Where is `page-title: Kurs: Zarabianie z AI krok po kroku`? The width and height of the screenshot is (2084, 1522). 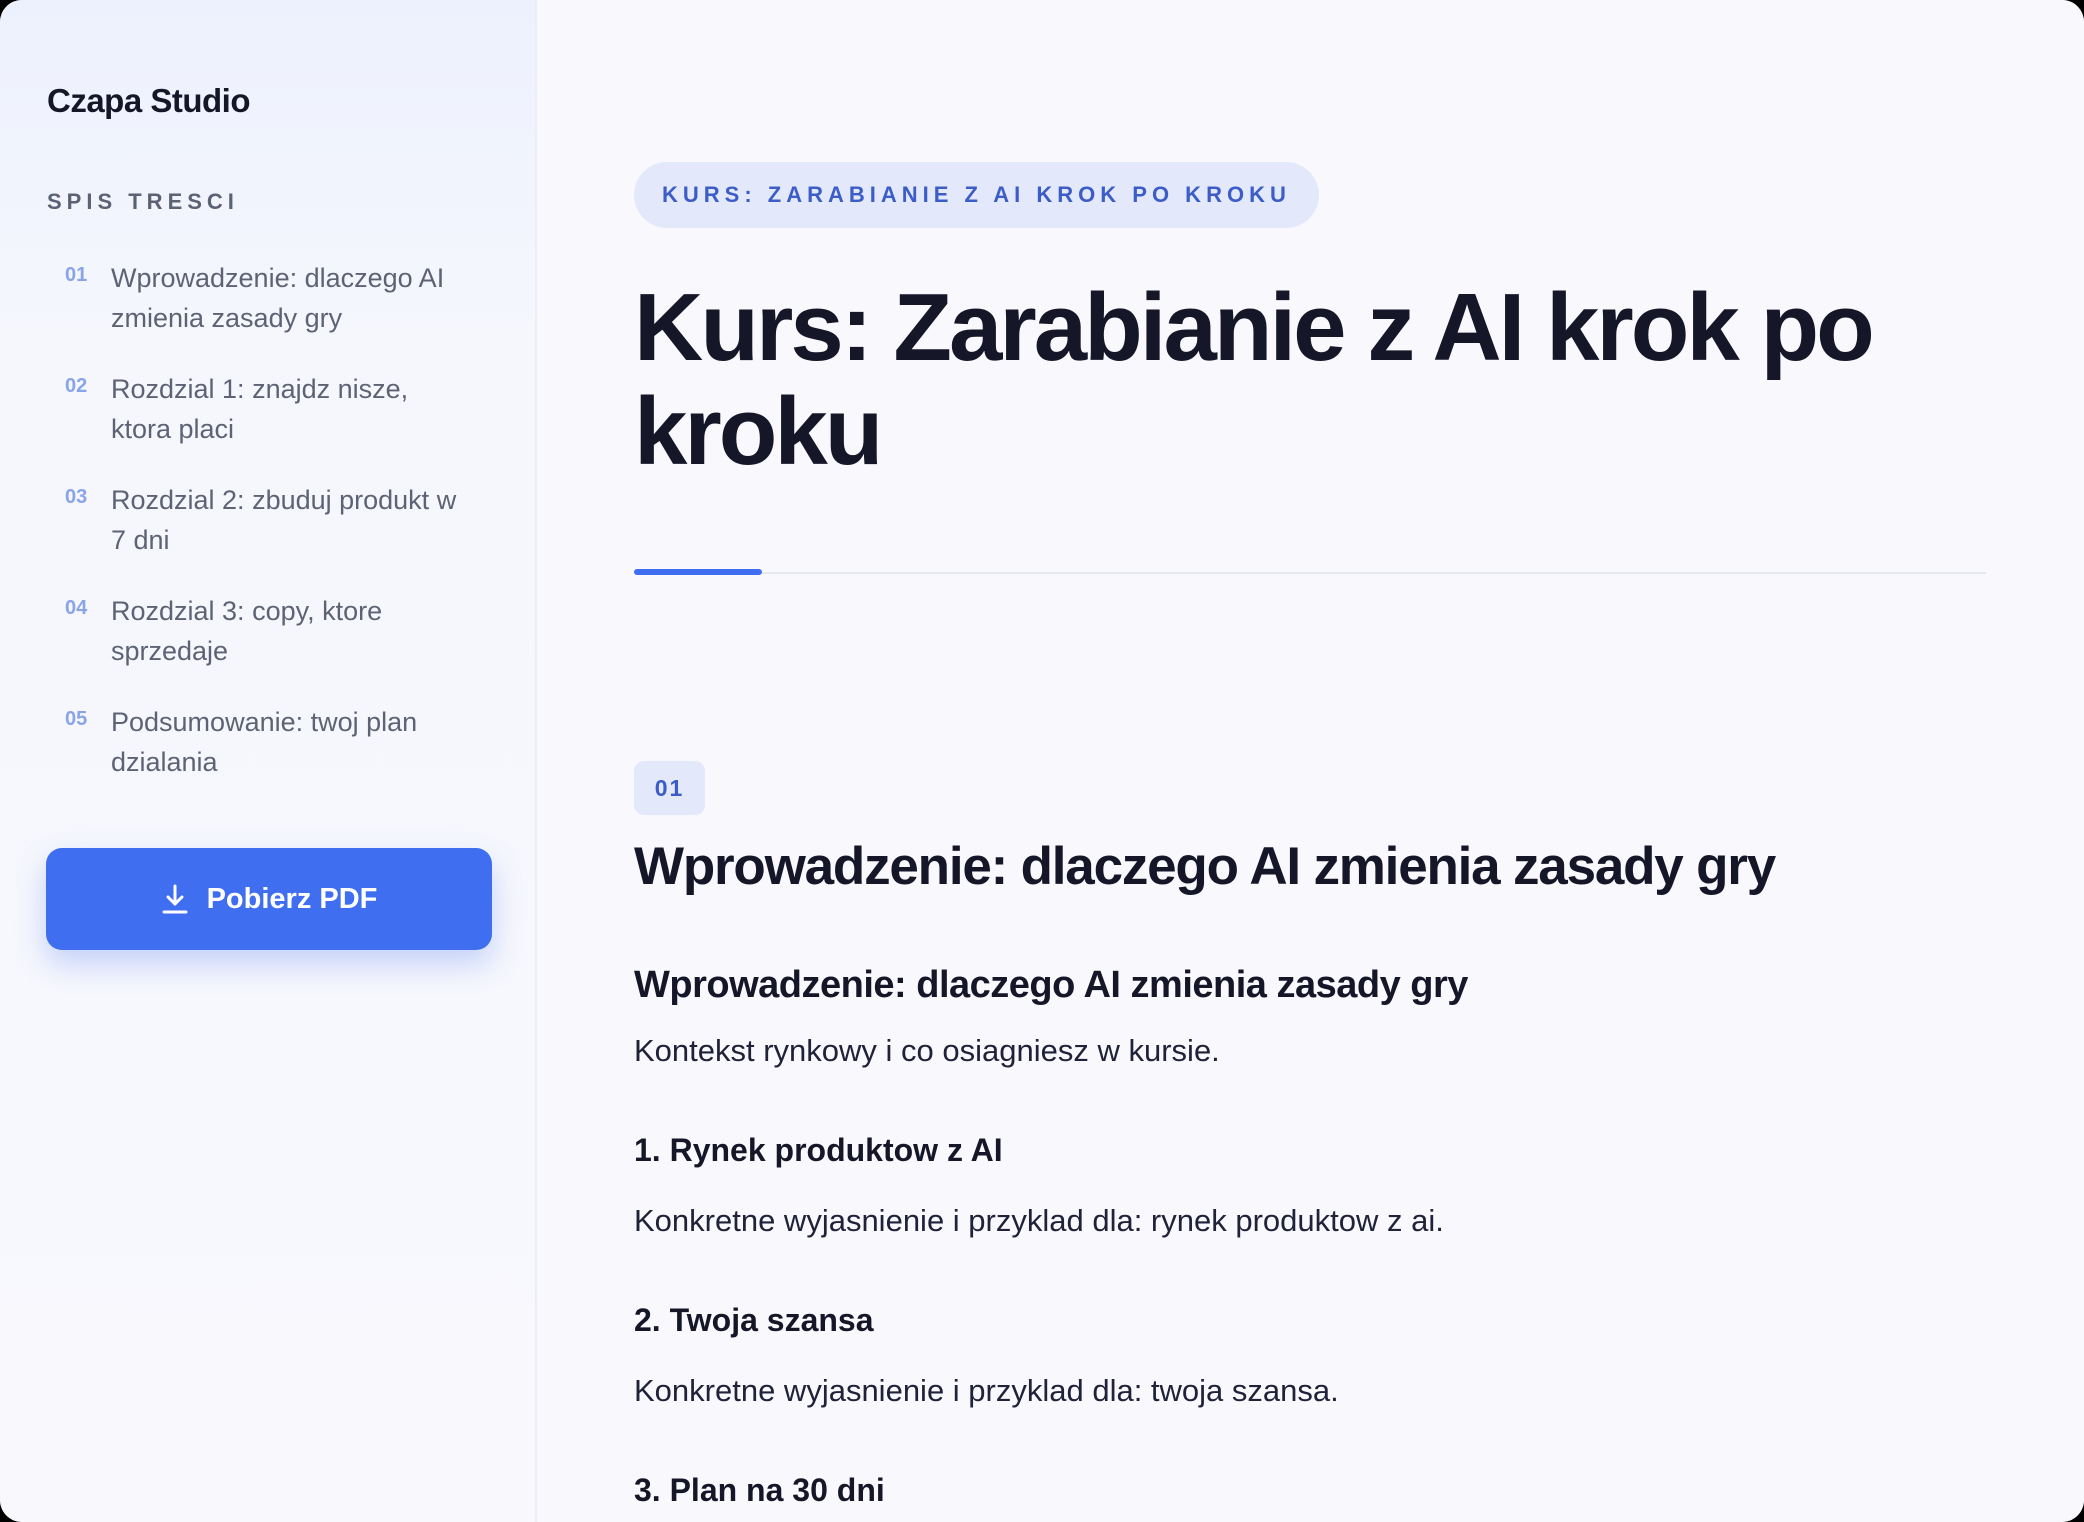 page-title: Kurs: Zarabianie z AI krok po kroku is located at coordinates (1254, 379).